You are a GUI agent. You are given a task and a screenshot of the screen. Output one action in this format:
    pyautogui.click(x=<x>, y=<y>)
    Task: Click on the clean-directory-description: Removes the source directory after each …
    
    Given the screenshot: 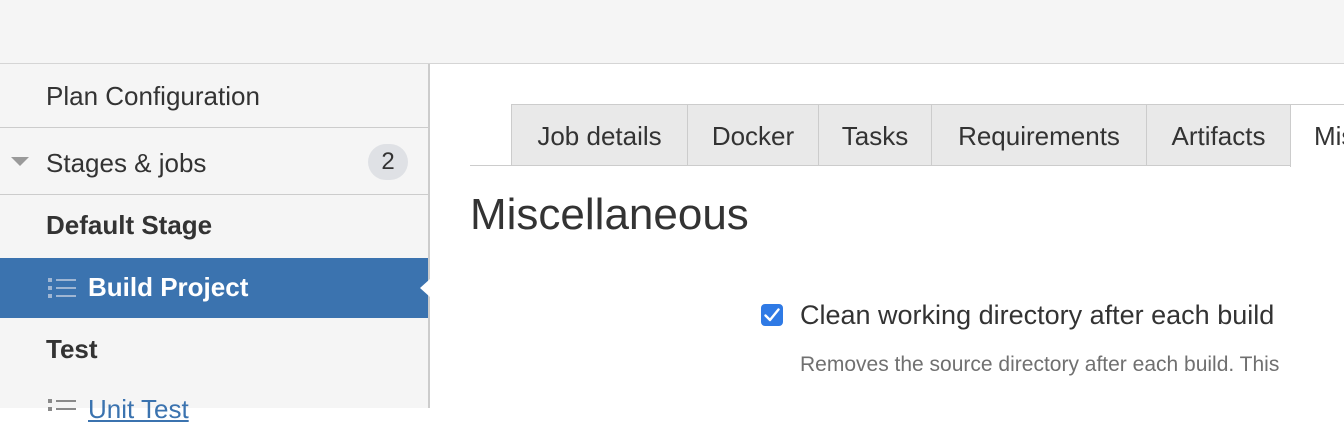 What is the action you would take?
    pyautogui.click(x=1040, y=364)
    